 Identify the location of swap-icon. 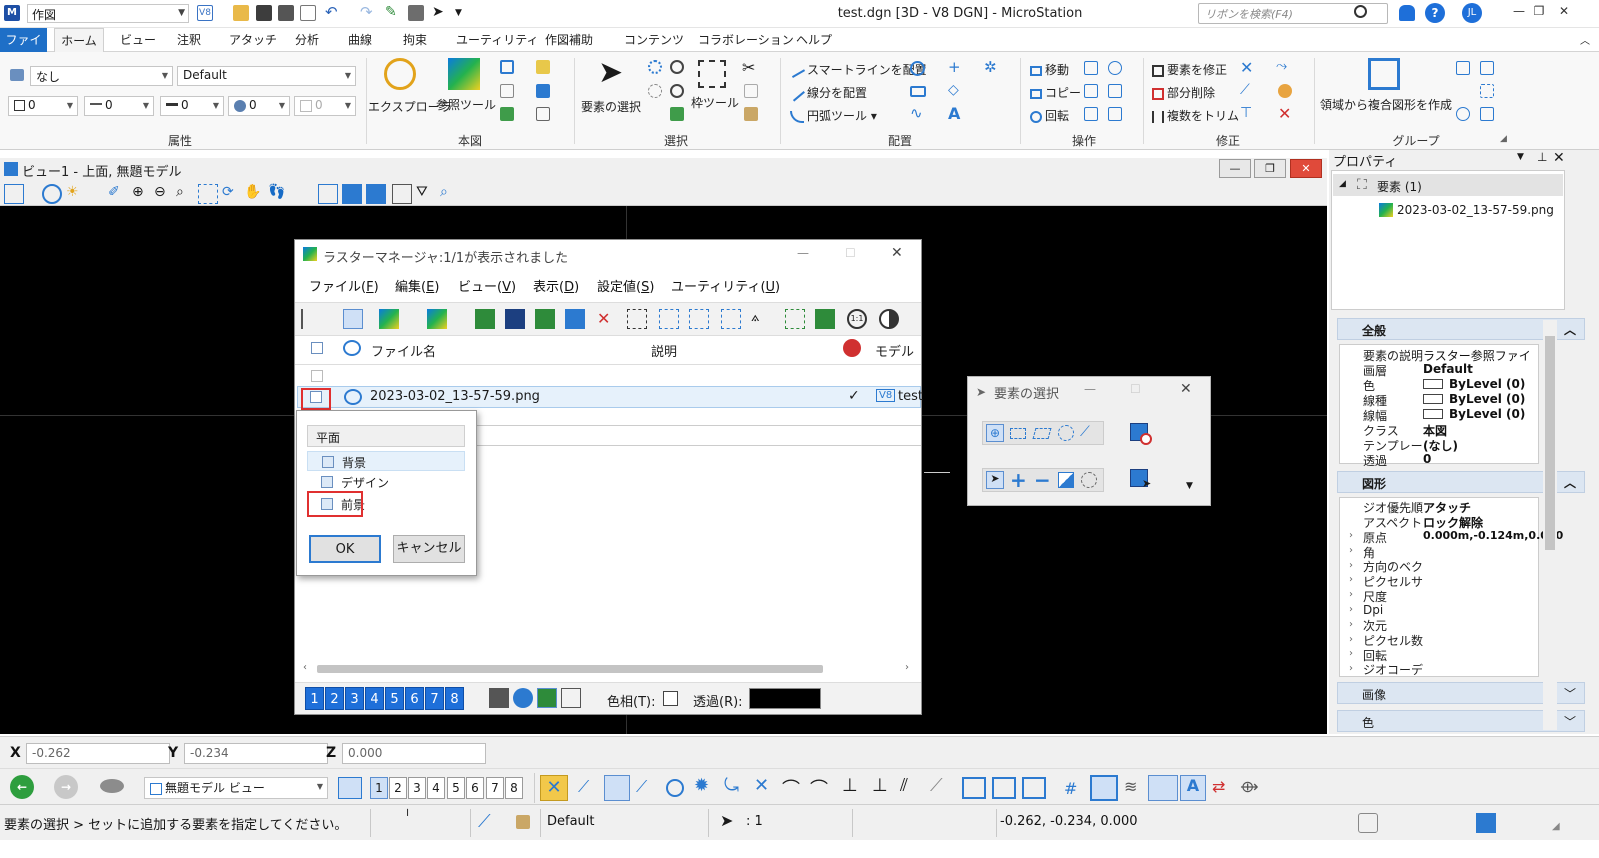
(571, 698).